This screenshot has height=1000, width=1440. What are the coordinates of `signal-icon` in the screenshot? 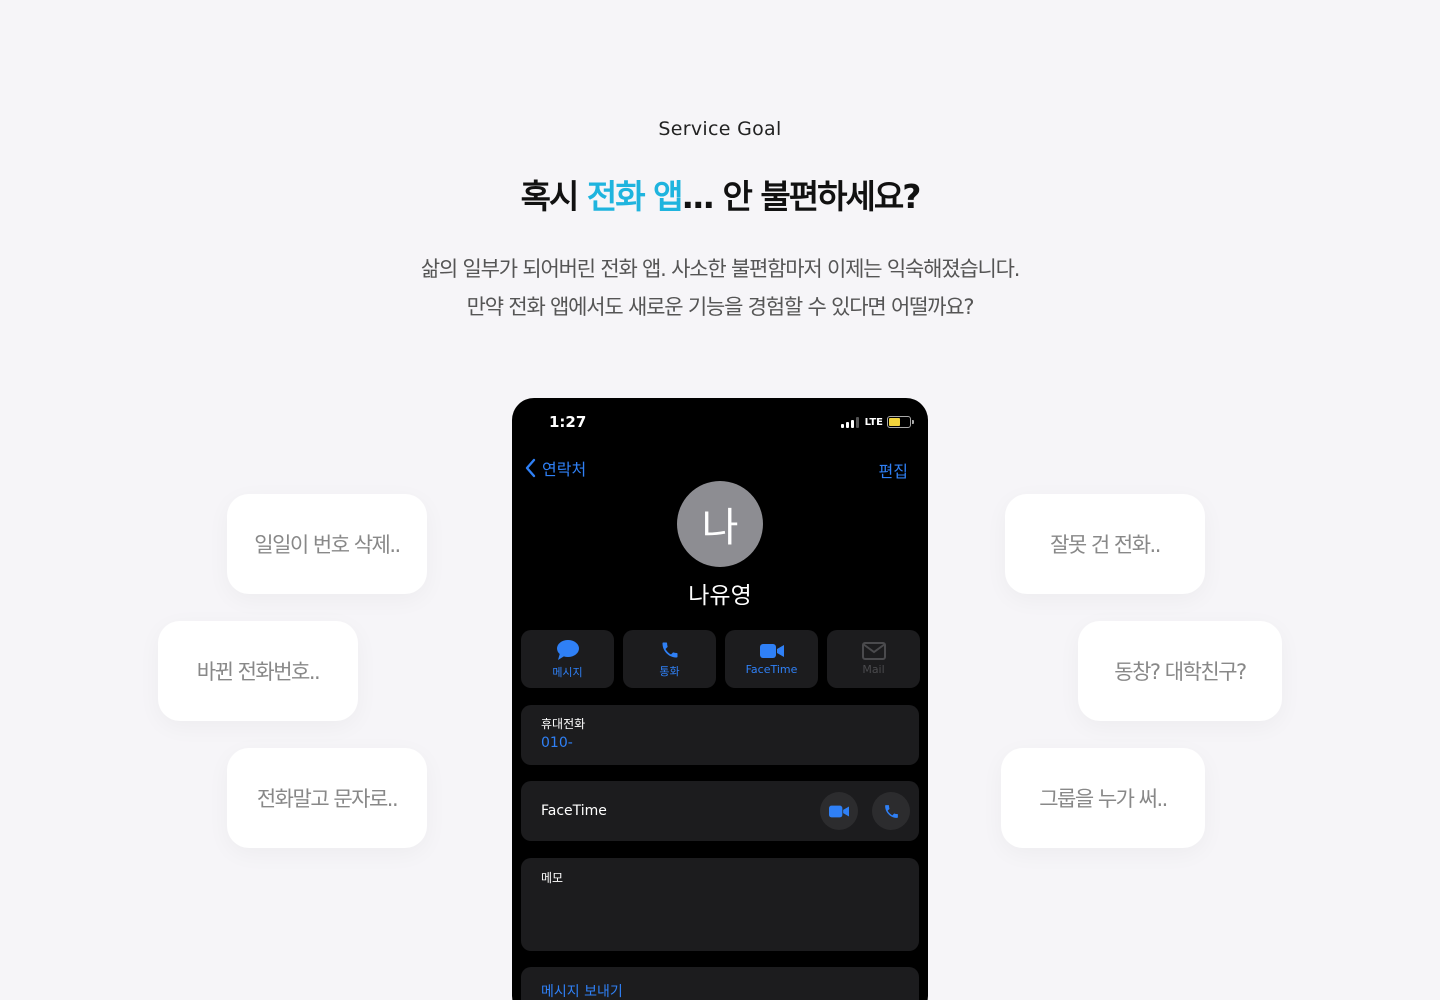 It's located at (849, 422).